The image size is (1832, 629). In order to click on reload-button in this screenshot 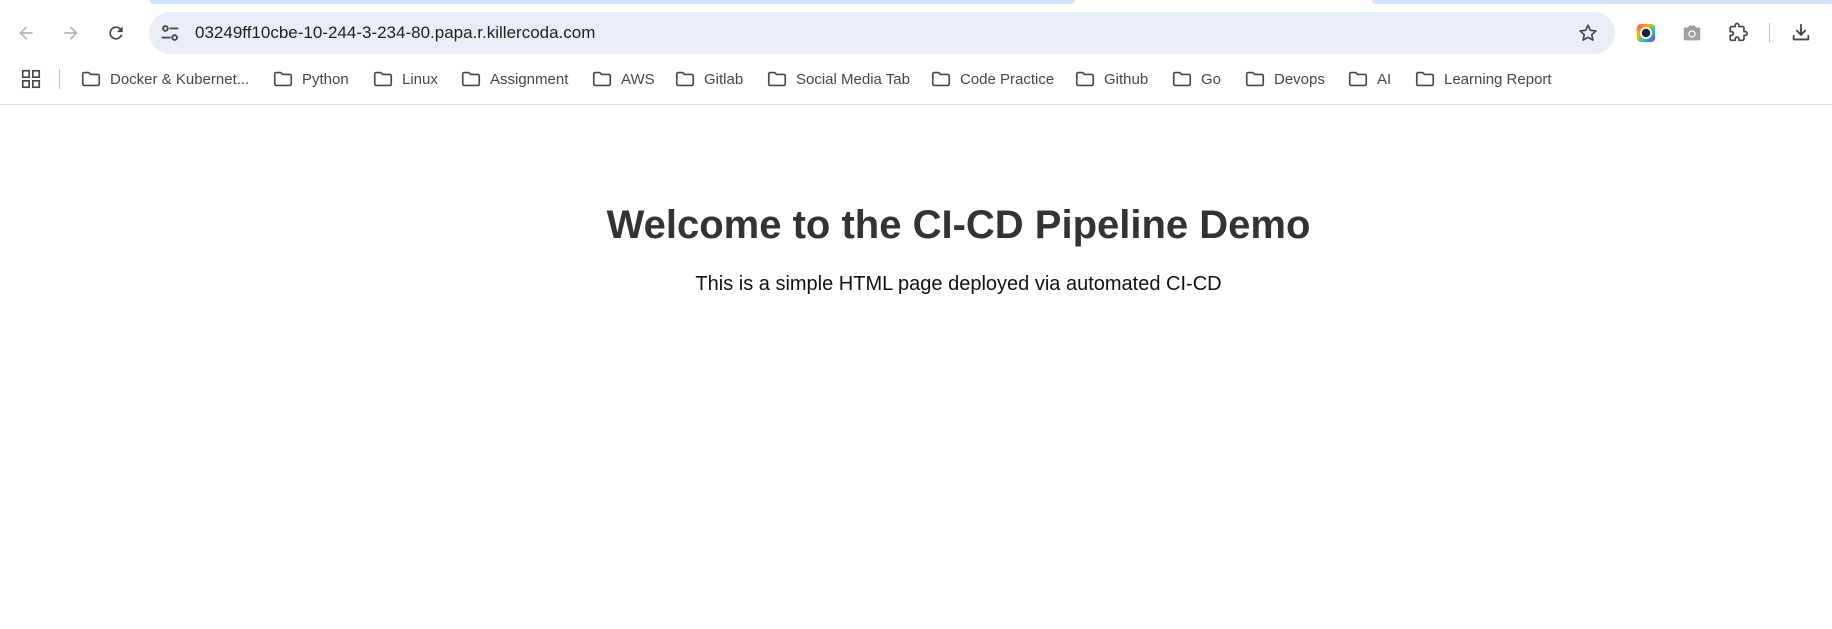, I will do `click(116, 33)`.